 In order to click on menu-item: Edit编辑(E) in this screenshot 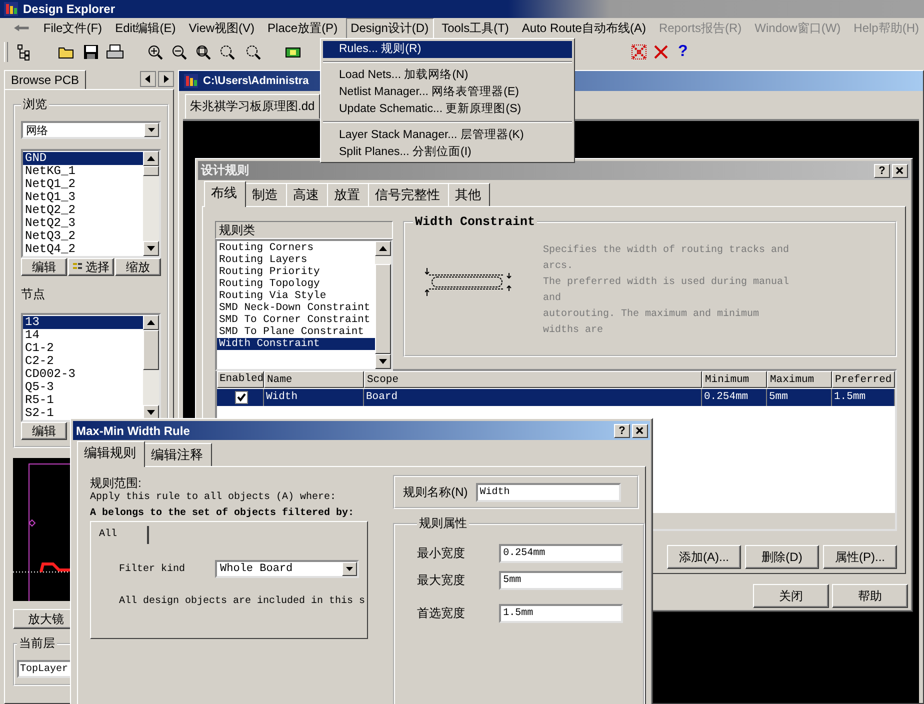, I will do `click(145, 28)`.